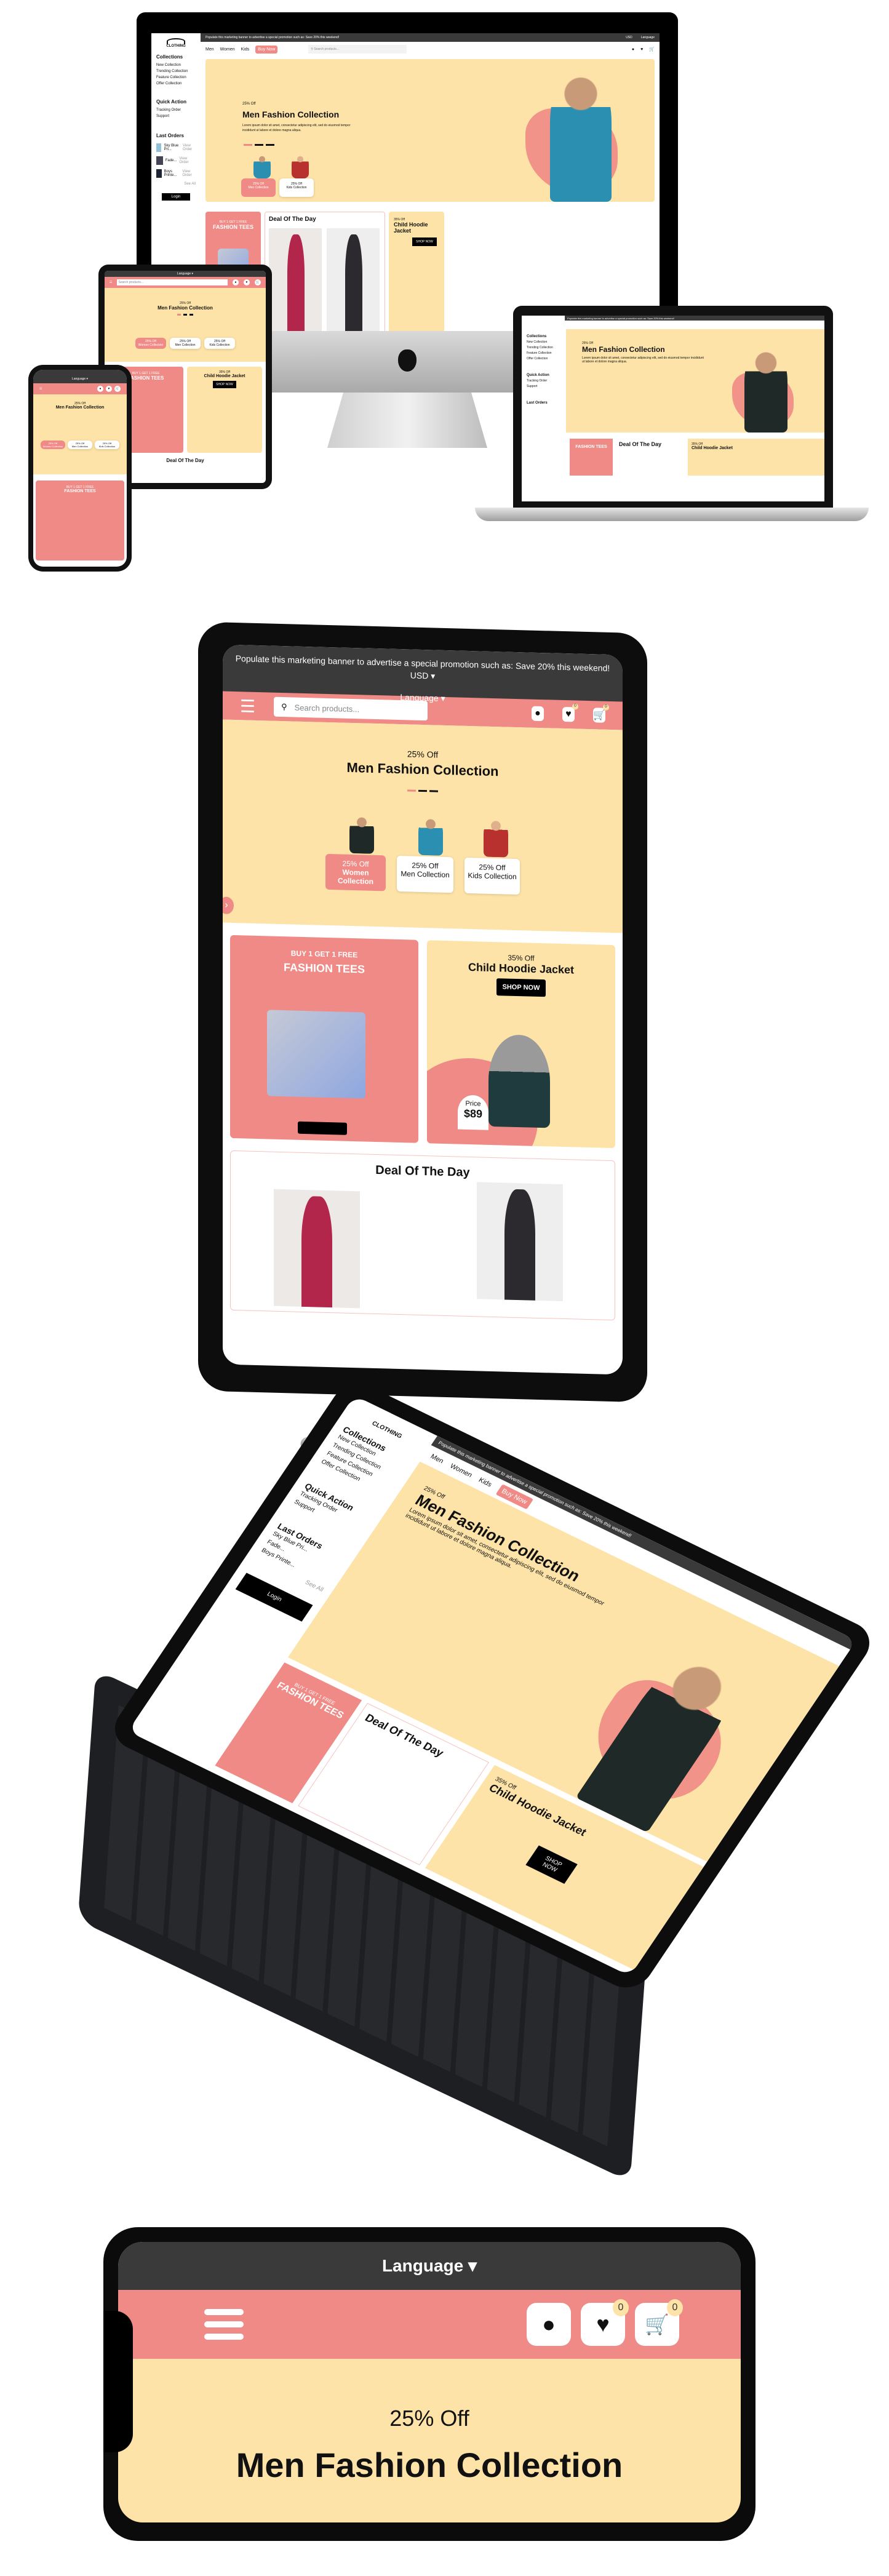  Describe the element at coordinates (621, 2307) in the screenshot. I see `wishlist-count: 0` at that location.